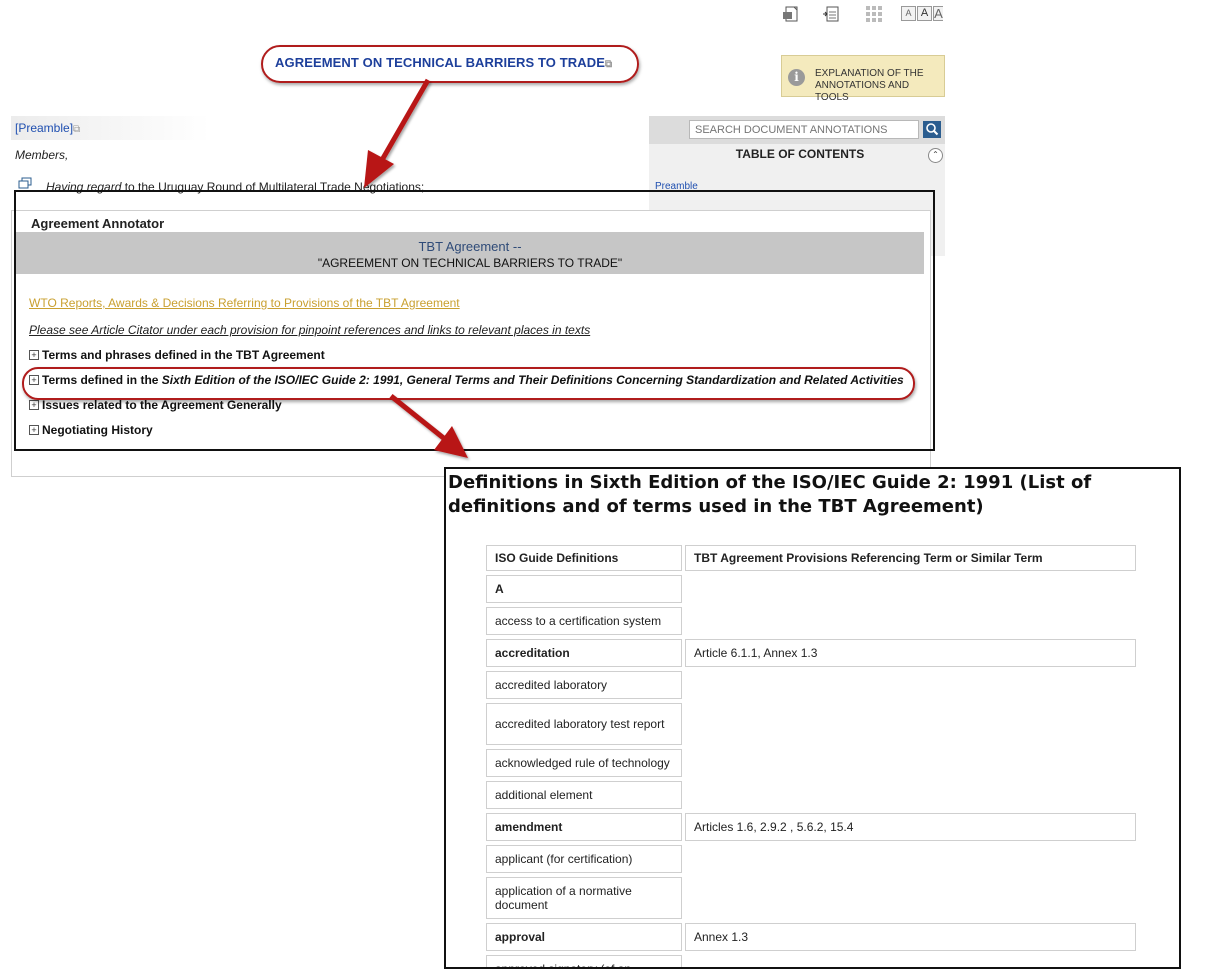 The height and width of the screenshot is (969, 1216). What do you see at coordinates (800, 154) in the screenshot?
I see `toc-title: TABLE OF CONTENTS` at bounding box center [800, 154].